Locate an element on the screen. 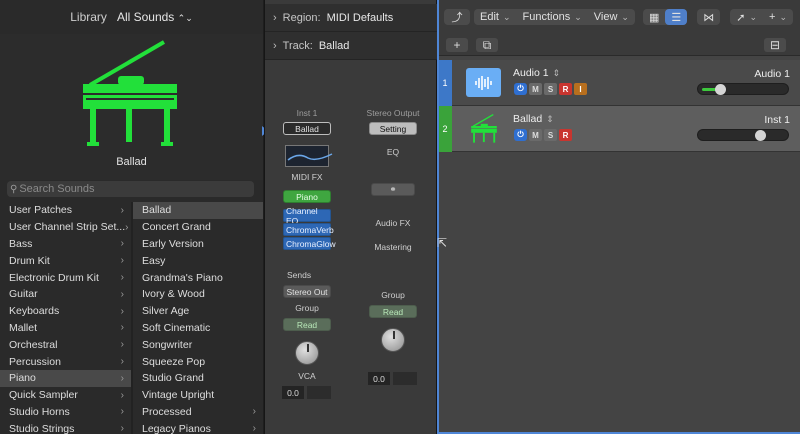 The image size is (800, 434). category-item: Bass › is located at coordinates (65, 244).